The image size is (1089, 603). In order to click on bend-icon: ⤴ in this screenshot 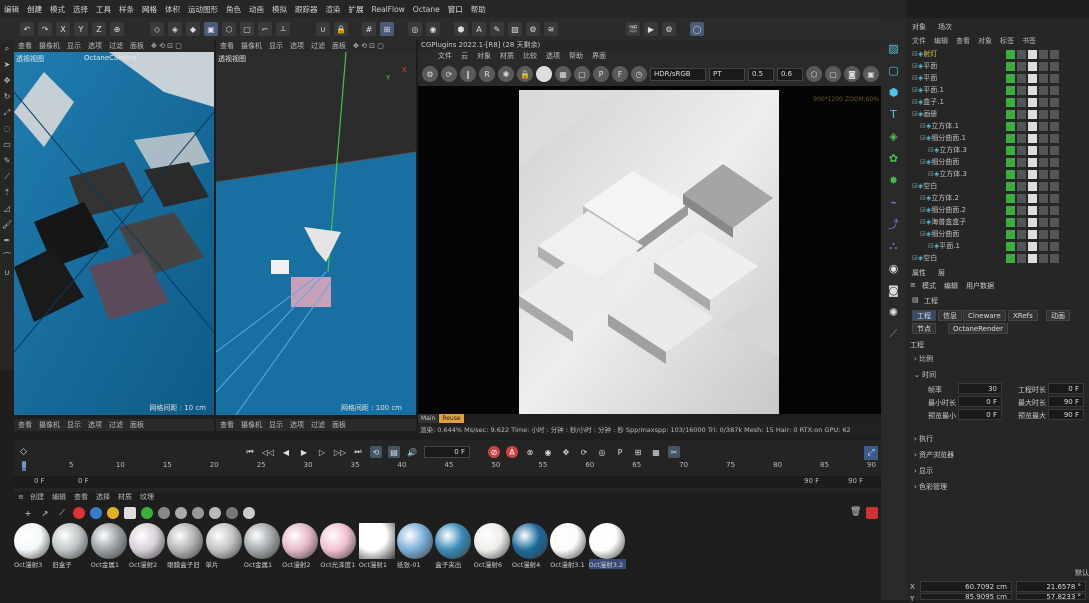, I will do `click(894, 224)`.